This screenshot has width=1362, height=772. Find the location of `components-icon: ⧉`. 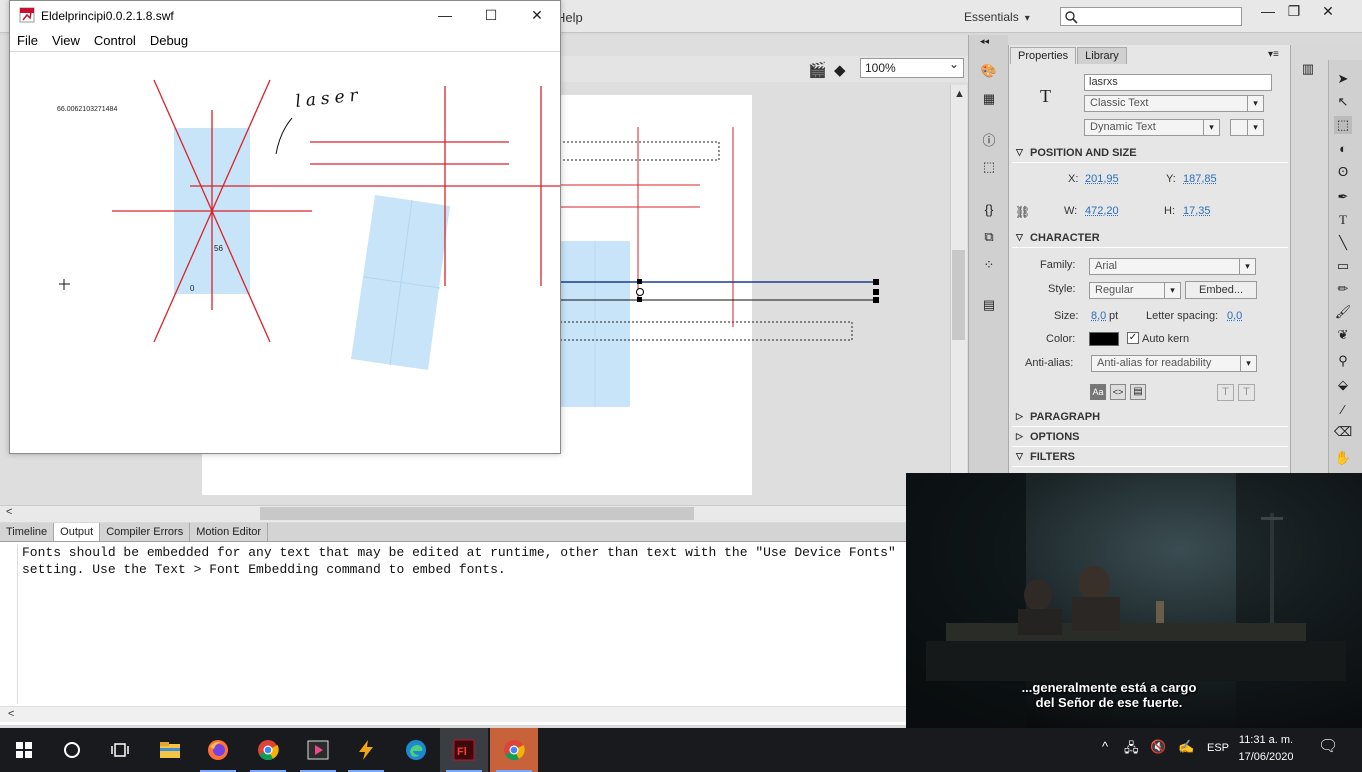

components-icon: ⧉ is located at coordinates (989, 237).